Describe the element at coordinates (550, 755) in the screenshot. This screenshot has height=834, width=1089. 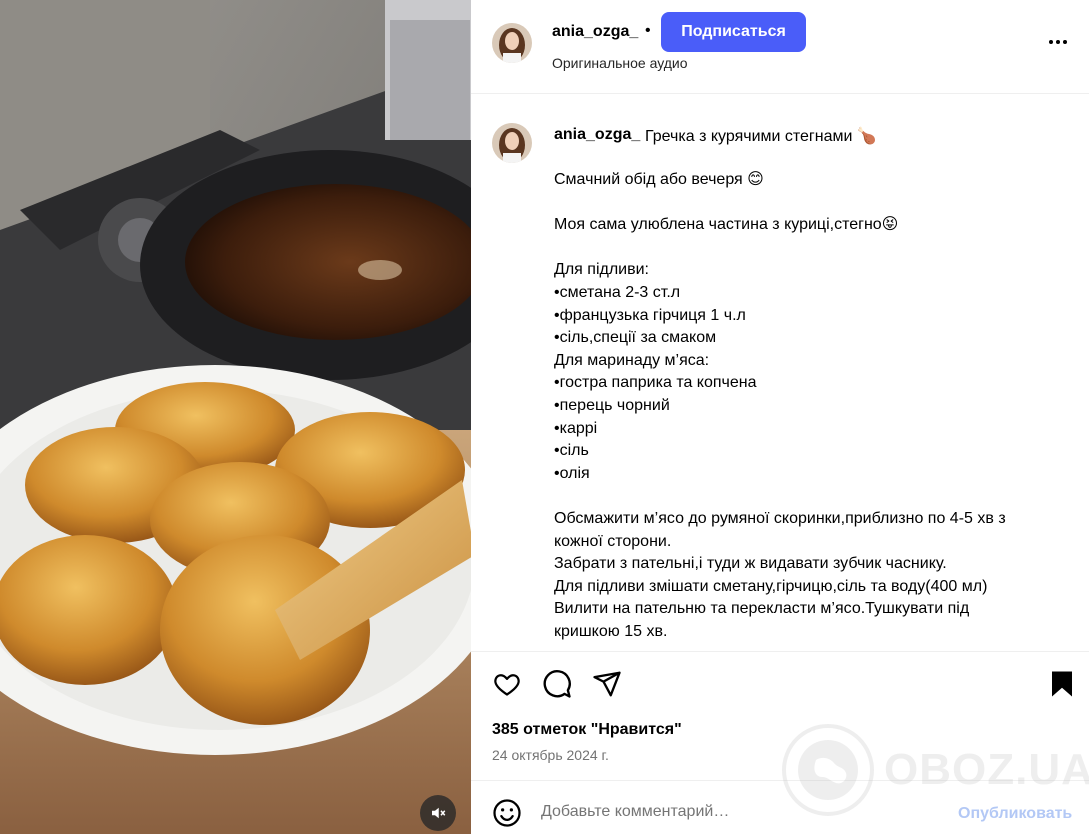
I see `post-date: 24 октябрь 2024 г.` at that location.